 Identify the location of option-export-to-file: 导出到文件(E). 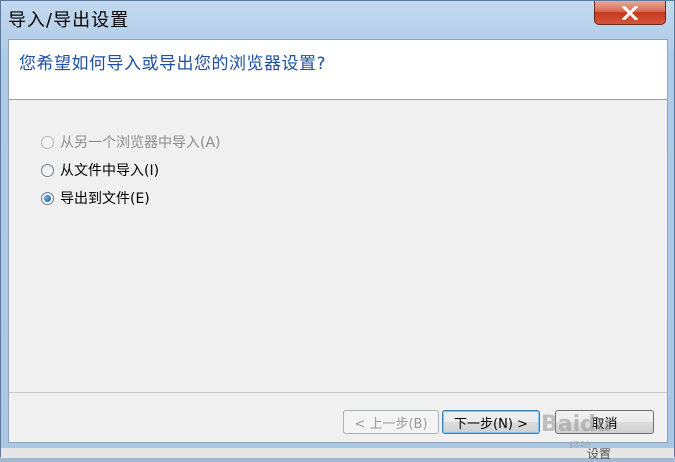
(131, 198).